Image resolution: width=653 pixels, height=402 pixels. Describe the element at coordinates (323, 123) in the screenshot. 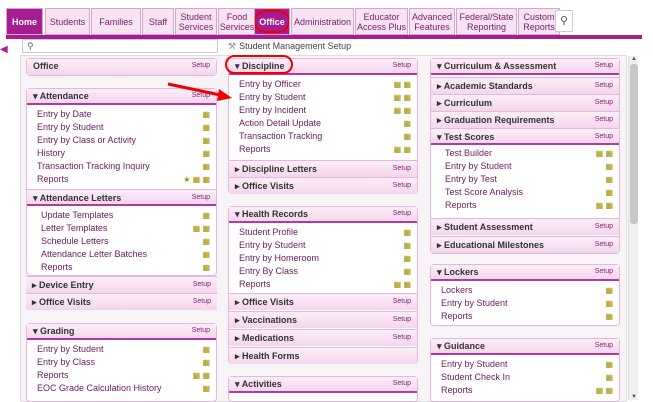

I see `menu-item: Action Detail Update ▦` at that location.